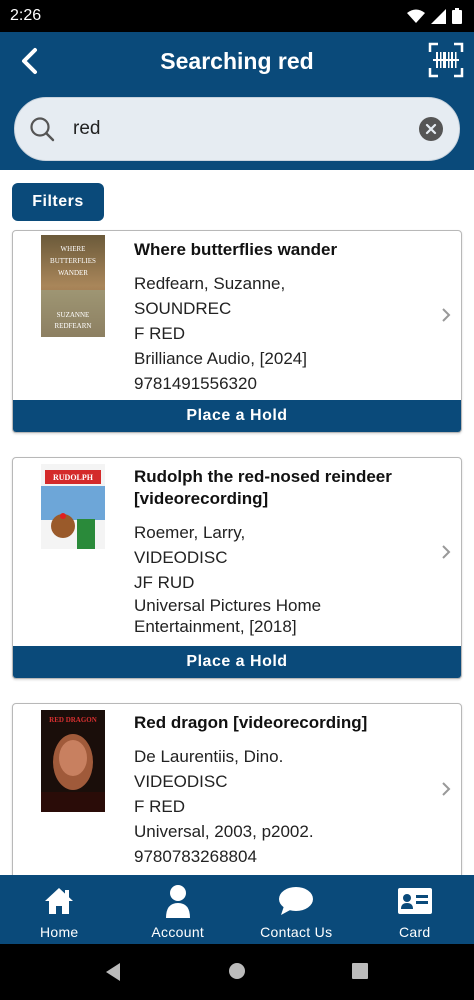 The height and width of the screenshot is (1000, 474). I want to click on search-icon, so click(42, 129).